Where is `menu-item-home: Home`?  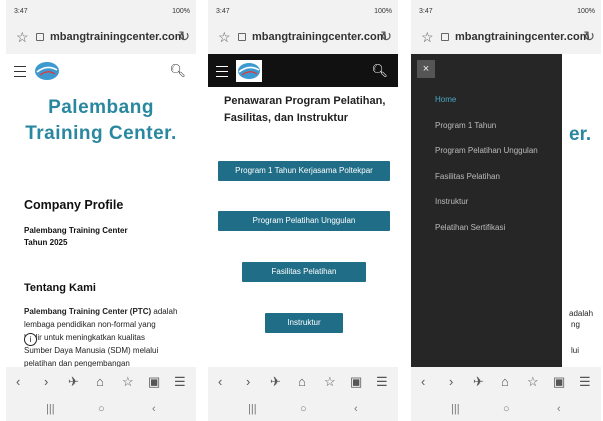
menu-item-home: Home is located at coordinates (445, 99).